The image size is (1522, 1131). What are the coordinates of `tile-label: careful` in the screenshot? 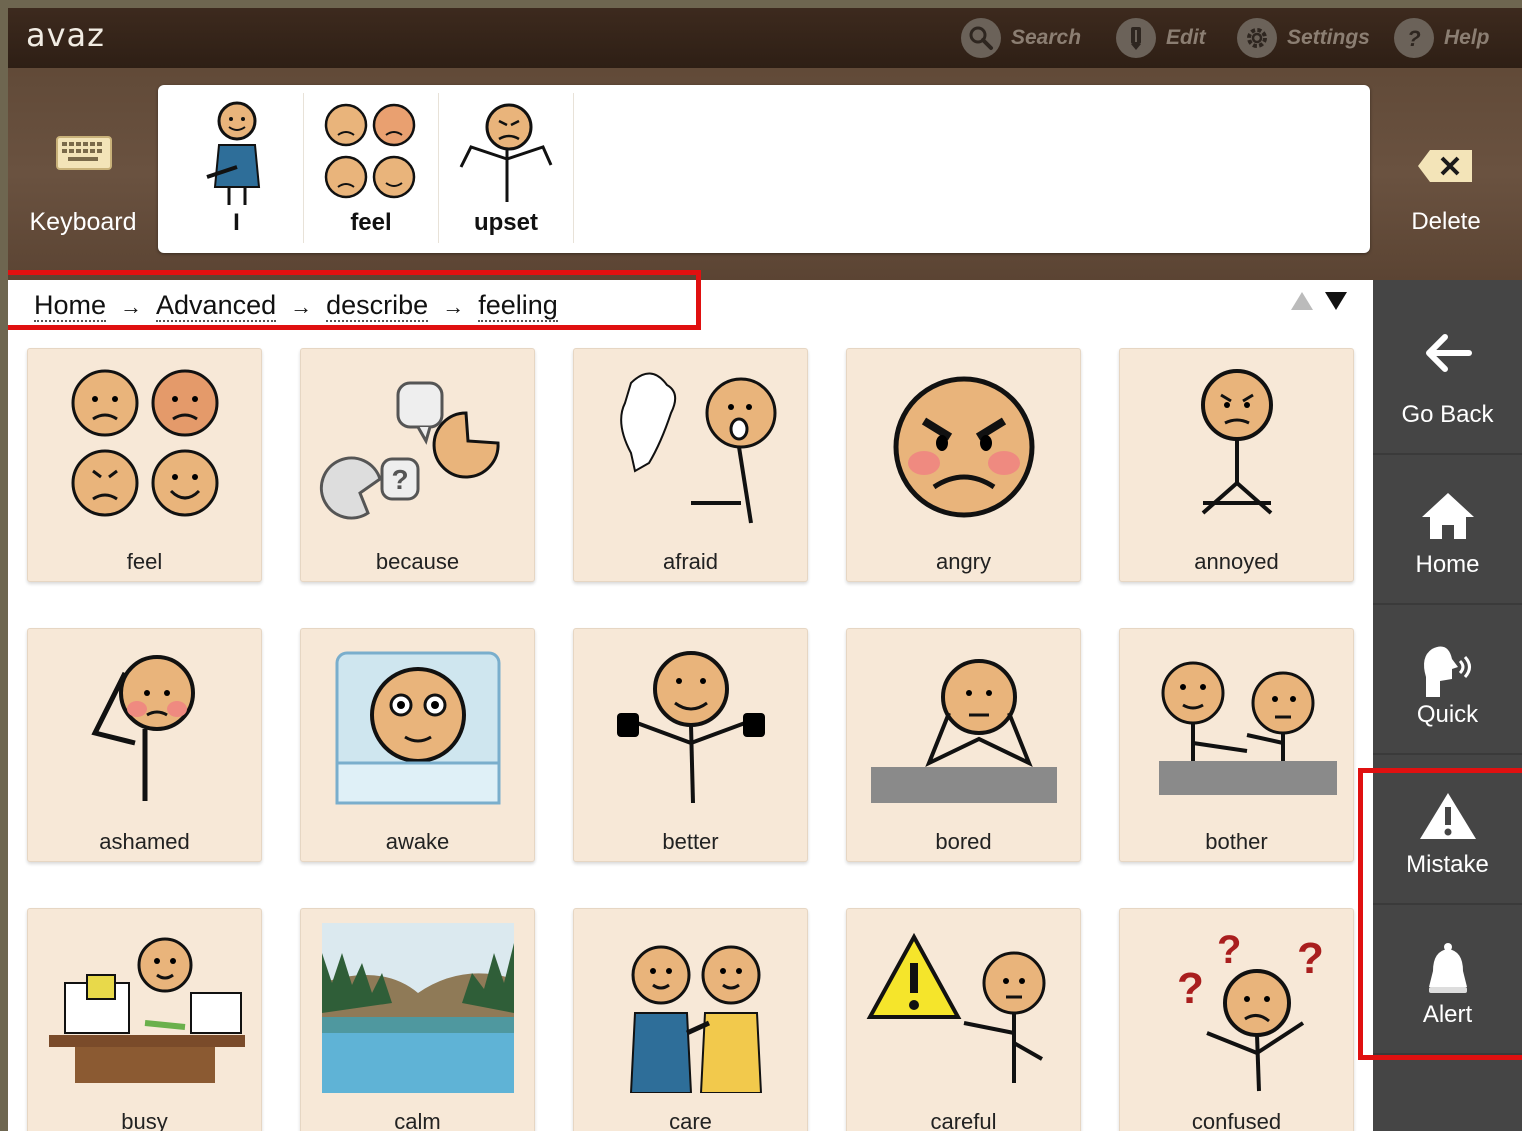 It's located at (963, 1120).